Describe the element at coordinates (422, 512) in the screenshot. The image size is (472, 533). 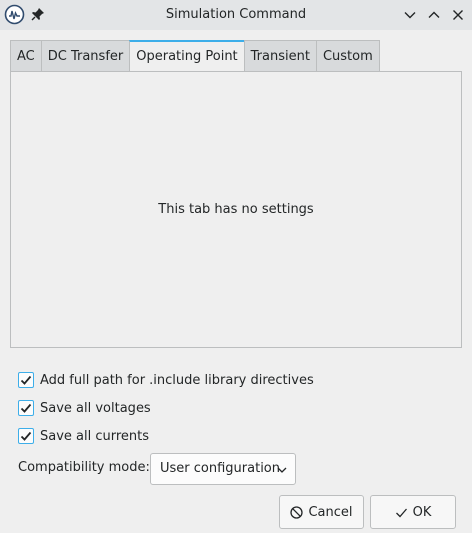
I see `ok-button-label: OK` at that location.